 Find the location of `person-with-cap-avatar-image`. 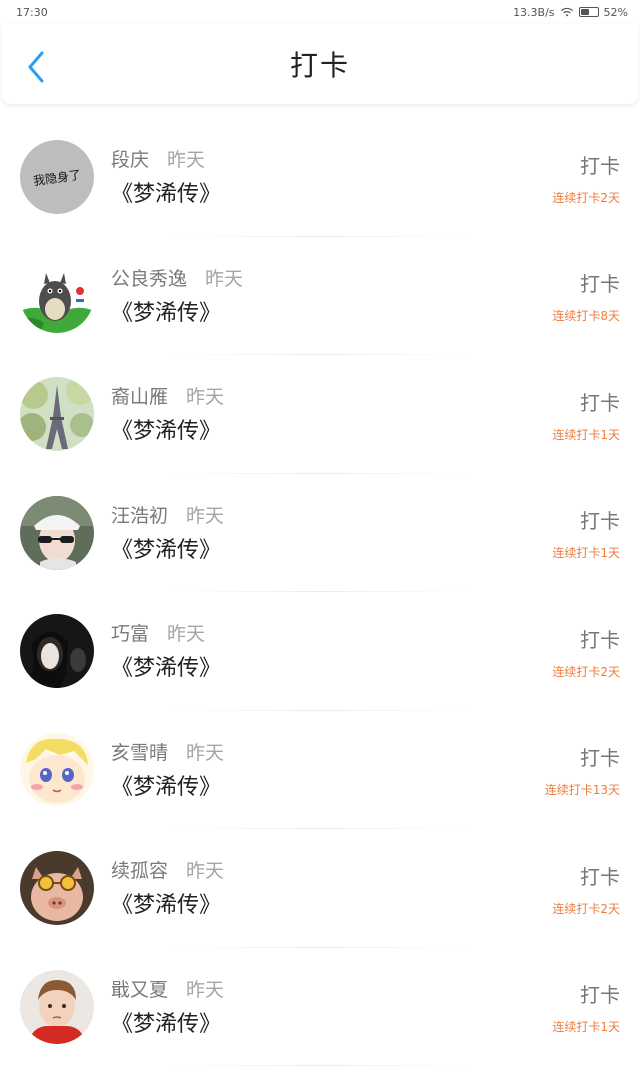

person-with-cap-avatar-image is located at coordinates (57, 532).